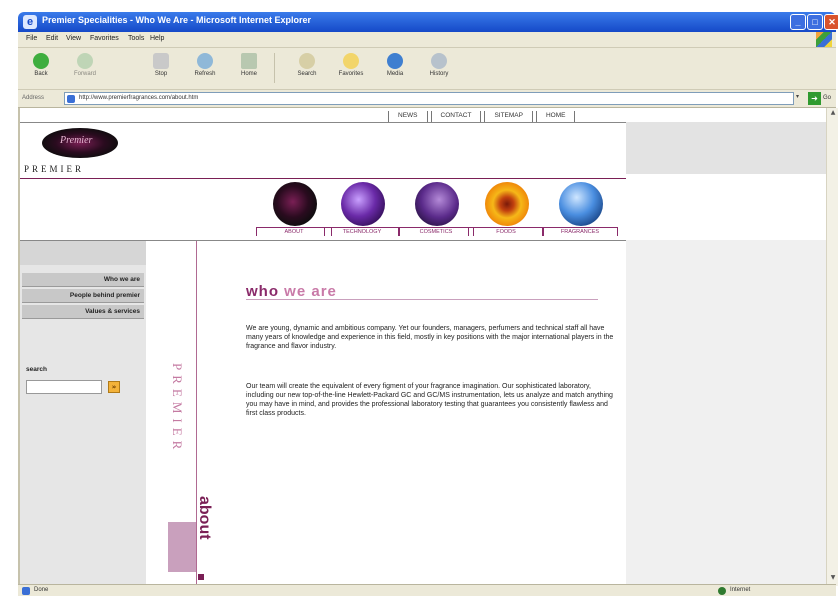 This screenshot has width=838, height=596. Describe the element at coordinates (722, 591) in the screenshot. I see `internet-zone-icon` at that location.